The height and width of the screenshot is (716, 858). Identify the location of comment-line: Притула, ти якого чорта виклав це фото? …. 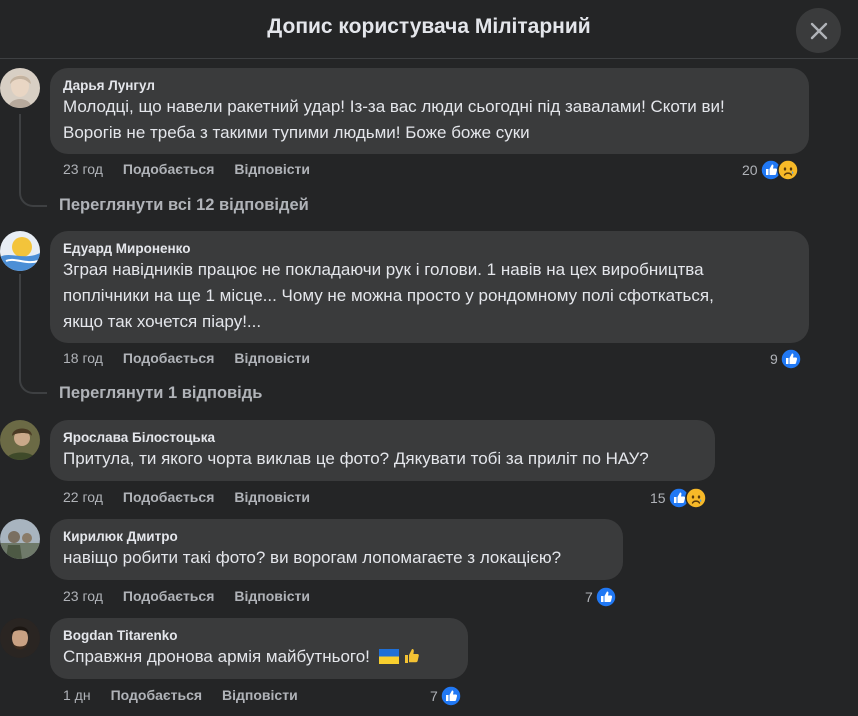
(356, 458).